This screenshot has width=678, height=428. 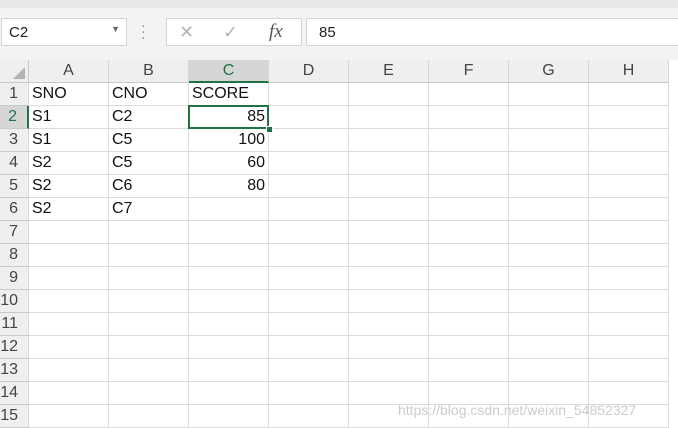 I want to click on cell-a5: S2, so click(x=69, y=186).